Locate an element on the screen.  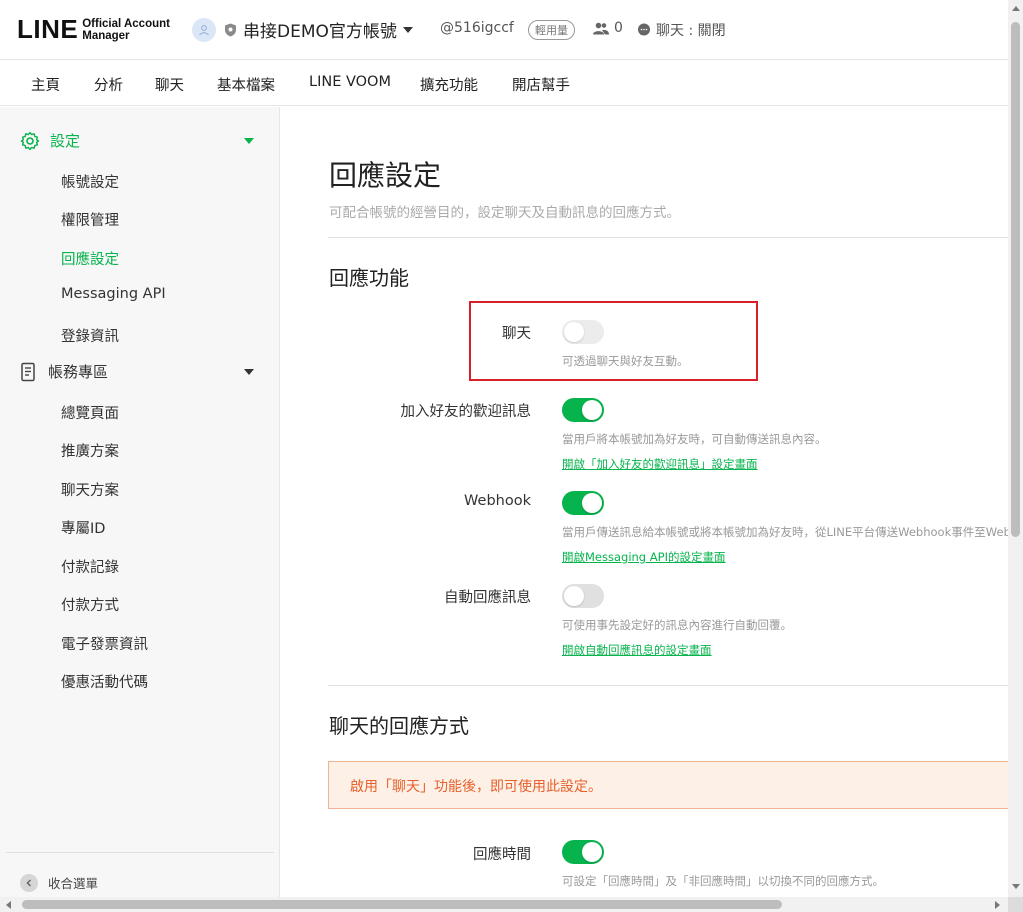
account-switcher: 串接DEMO官方帳號 is located at coordinates (302, 29).